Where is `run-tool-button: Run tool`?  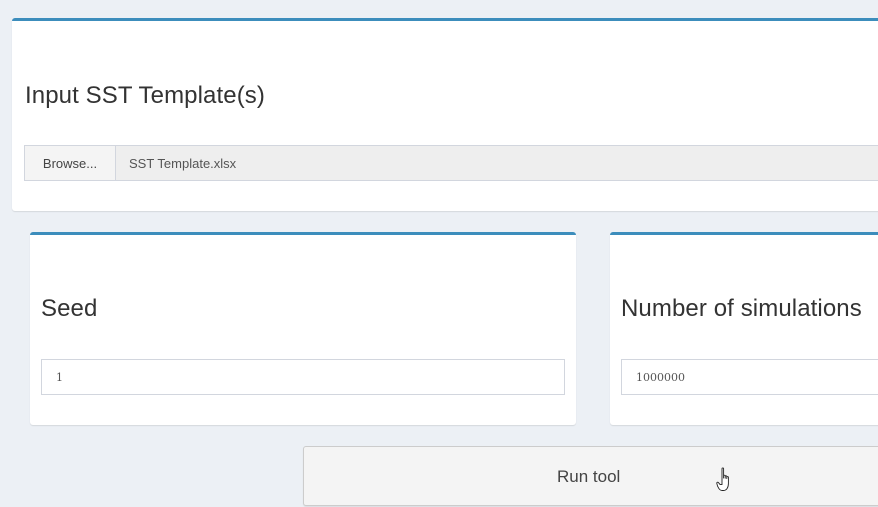
run-tool-button: Run tool is located at coordinates (590, 476).